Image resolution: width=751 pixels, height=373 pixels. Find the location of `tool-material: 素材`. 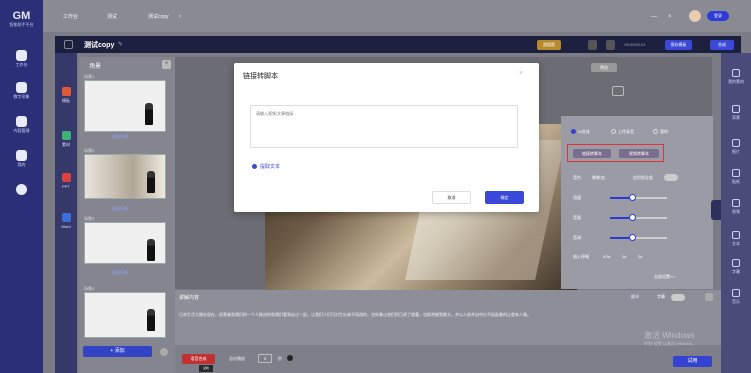

tool-material: 素材 is located at coordinates (66, 139).